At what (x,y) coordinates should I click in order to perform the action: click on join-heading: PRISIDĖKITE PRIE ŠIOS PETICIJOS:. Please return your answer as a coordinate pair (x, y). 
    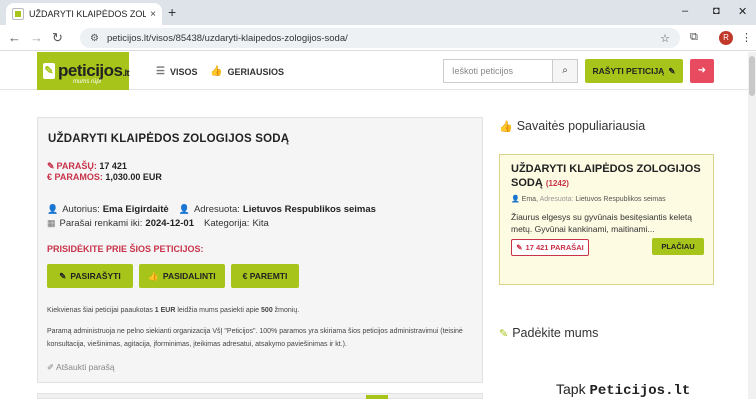
    Looking at the image, I should click on (125, 249).